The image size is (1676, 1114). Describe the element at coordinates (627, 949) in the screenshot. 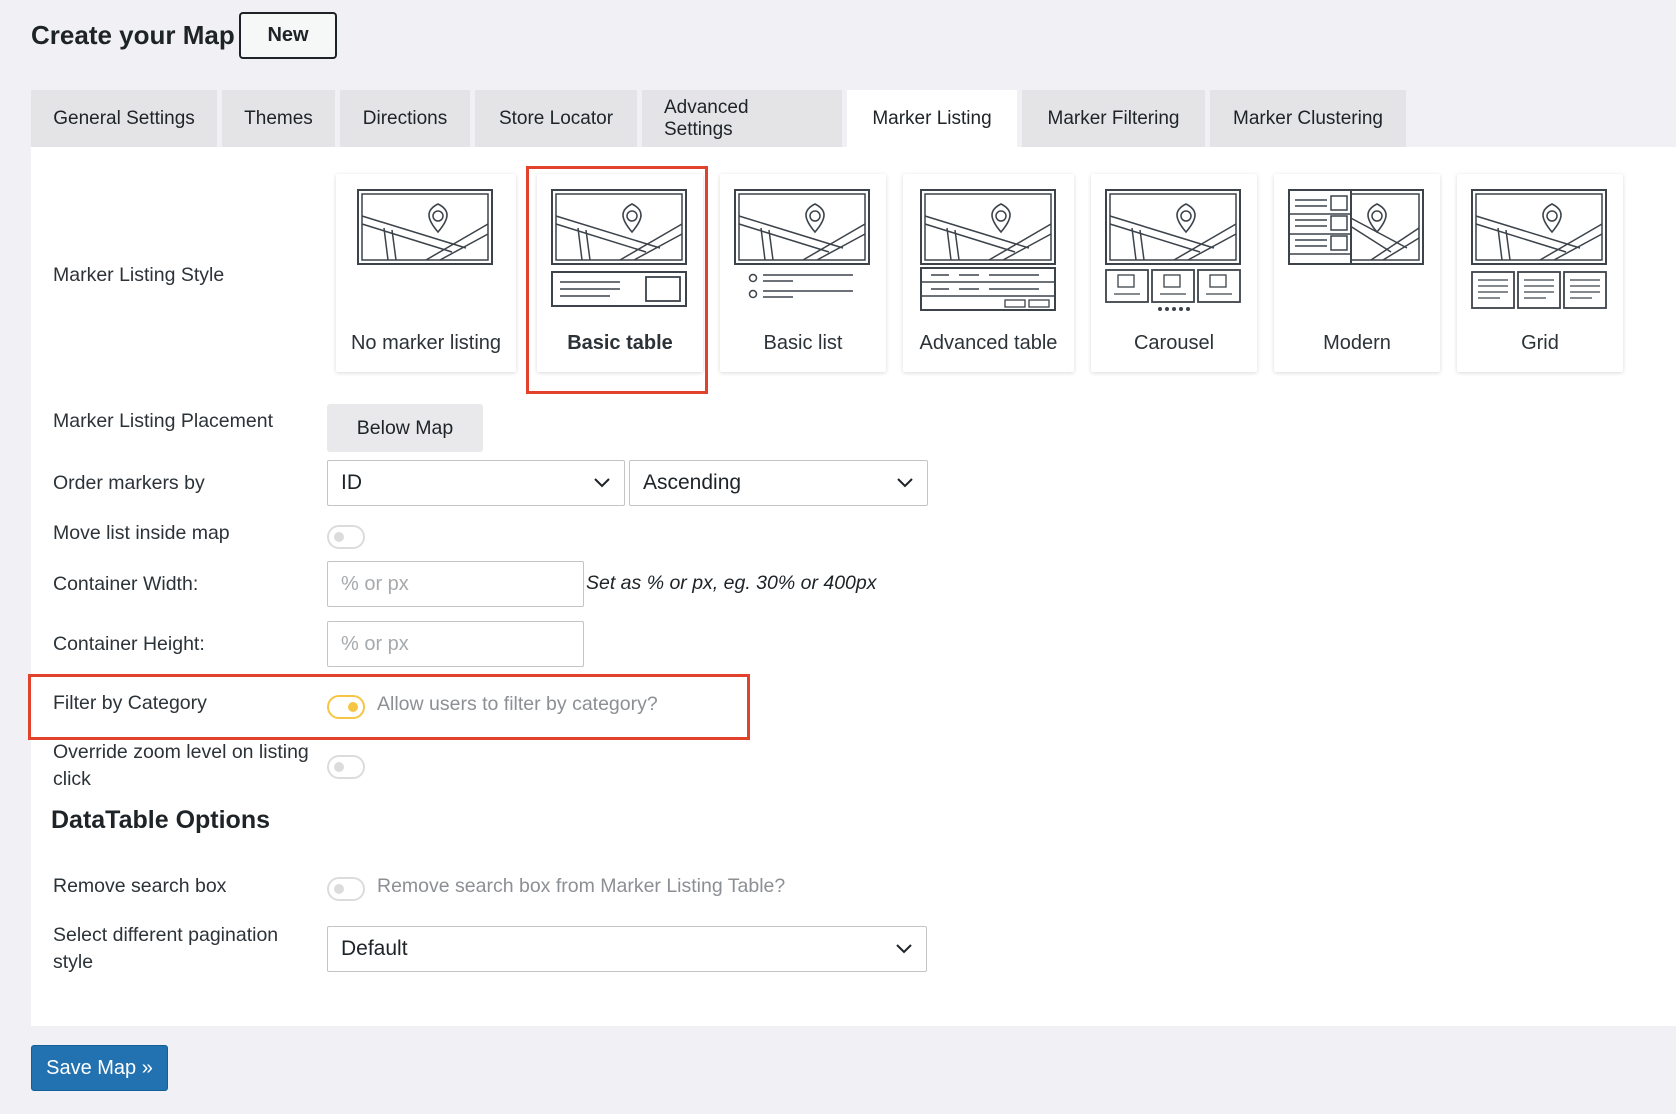

I see `pagination-select: Default` at that location.